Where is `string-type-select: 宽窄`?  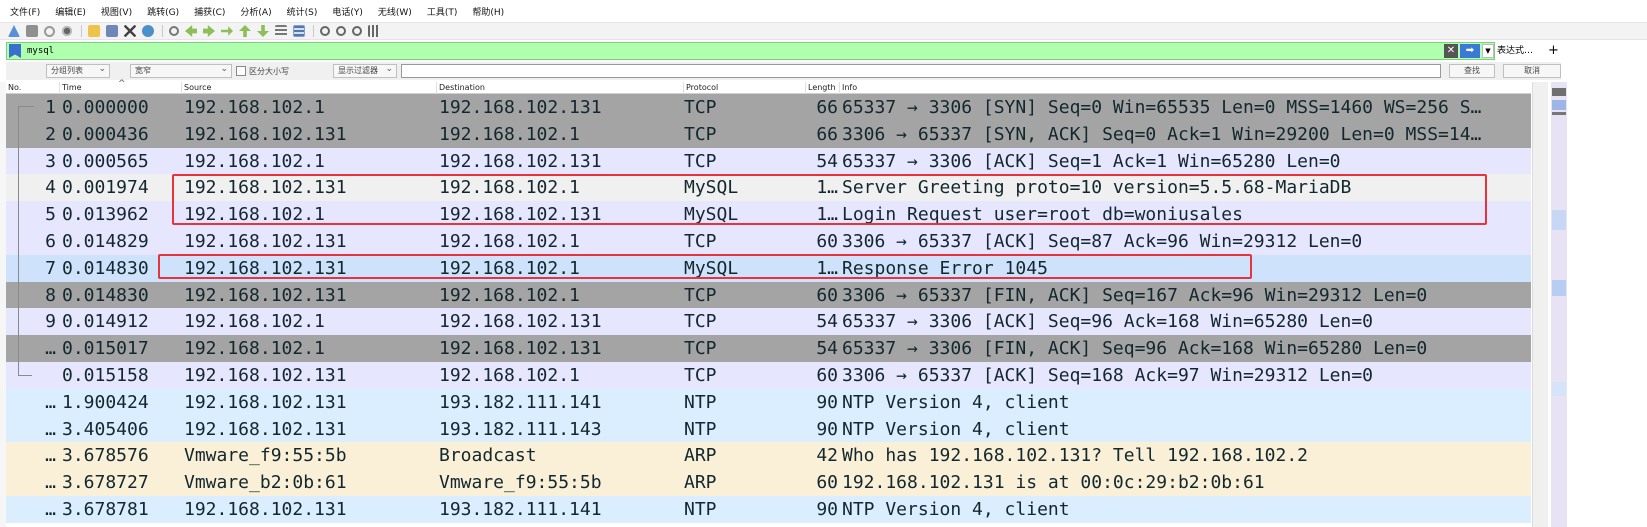
string-type-select: 宽窄 is located at coordinates (181, 70).